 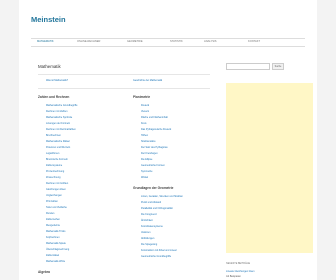 What do you see at coordinates (58, 141) in the screenshot?
I see `list-item: Mathematische Rätsel` at bounding box center [58, 141].